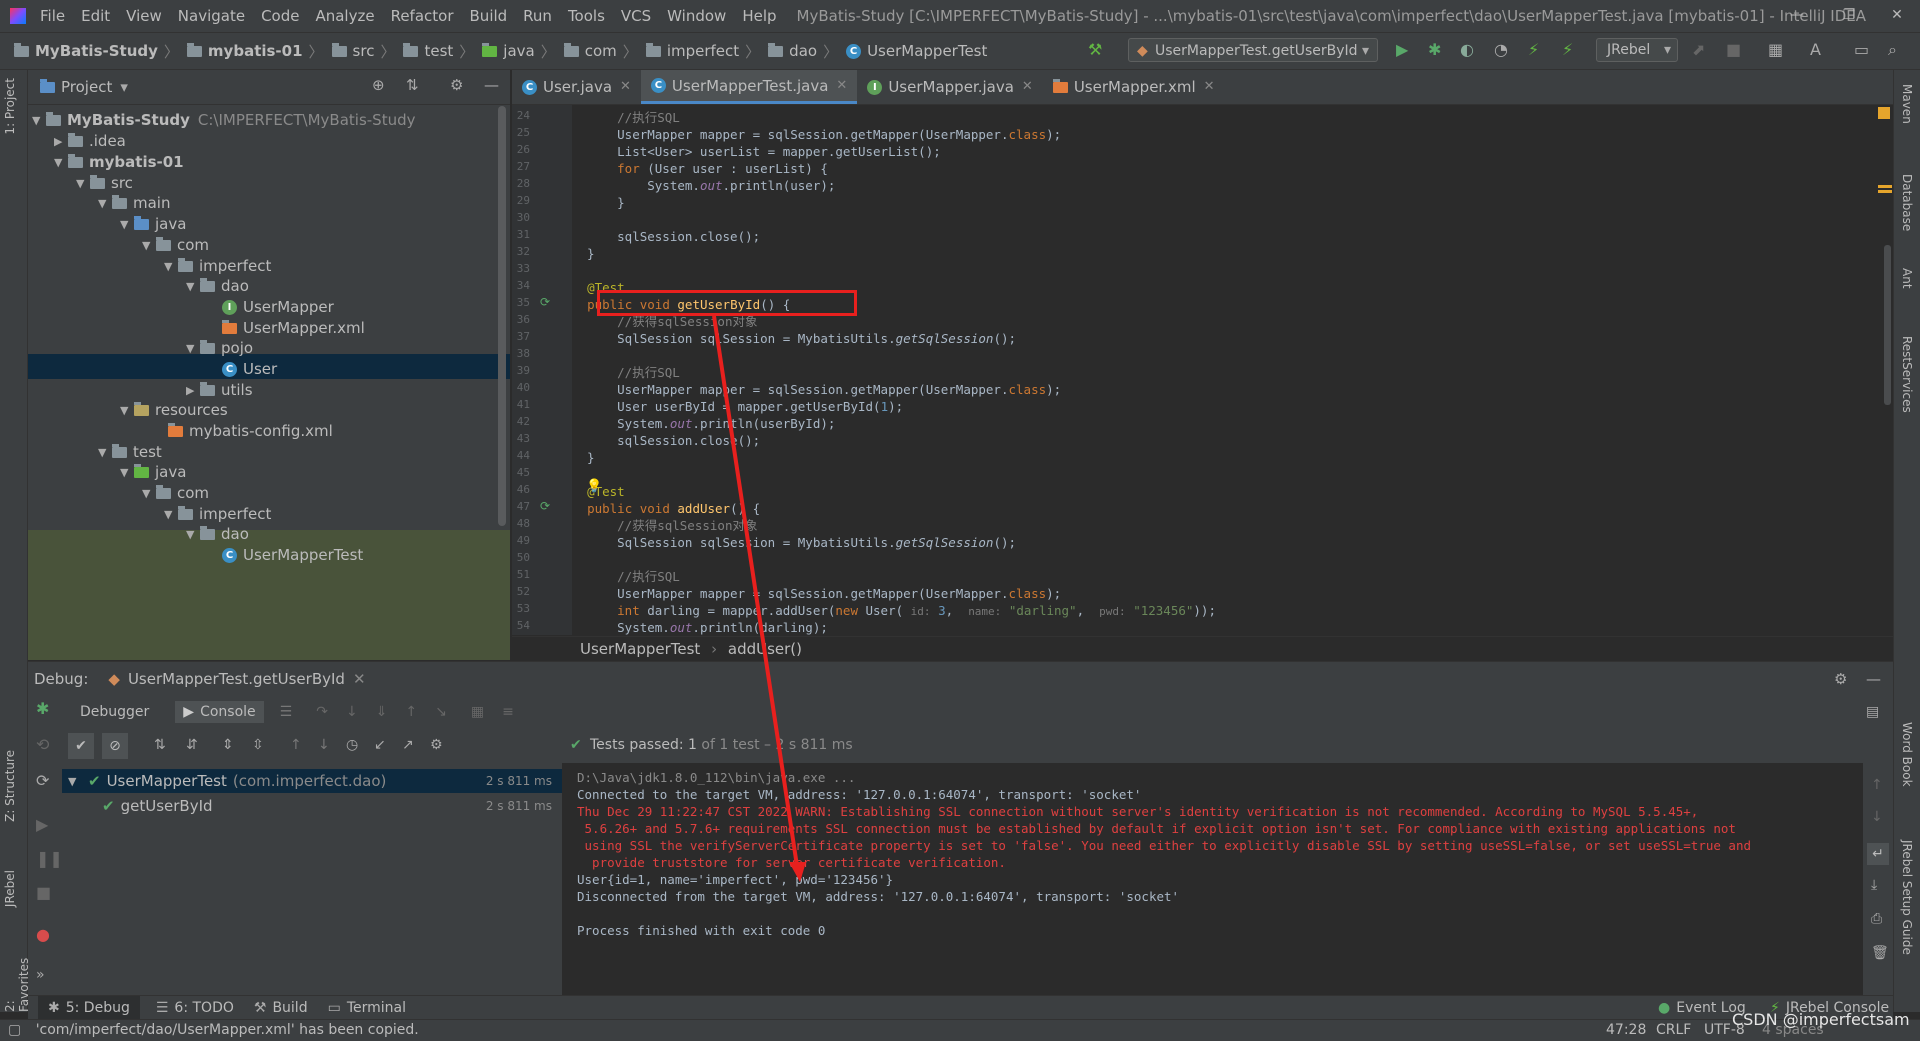  I want to click on annotation-arrow, so click(759, 598).